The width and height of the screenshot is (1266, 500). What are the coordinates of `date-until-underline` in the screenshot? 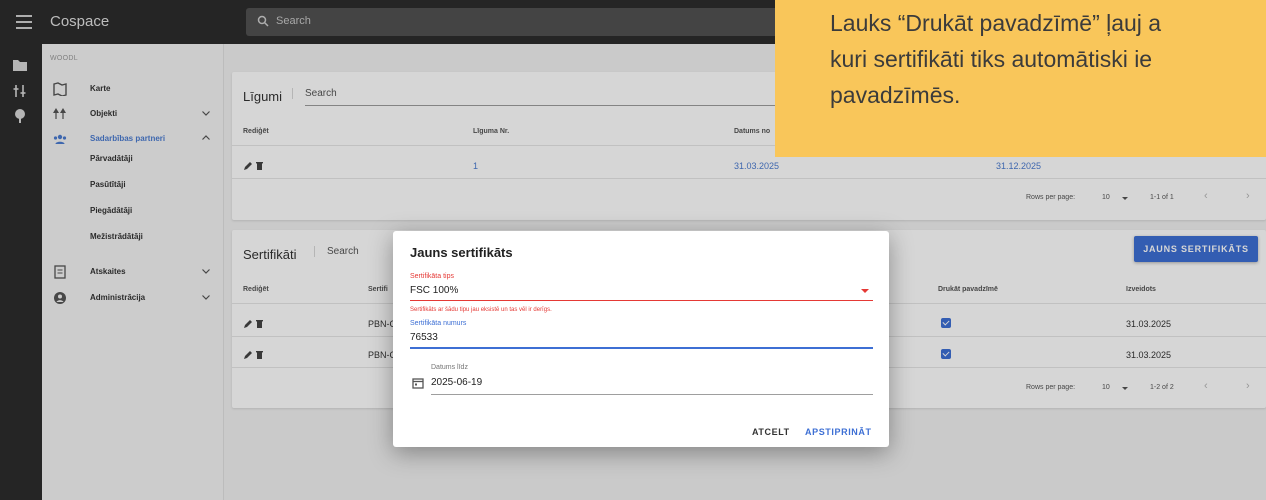 It's located at (652, 394).